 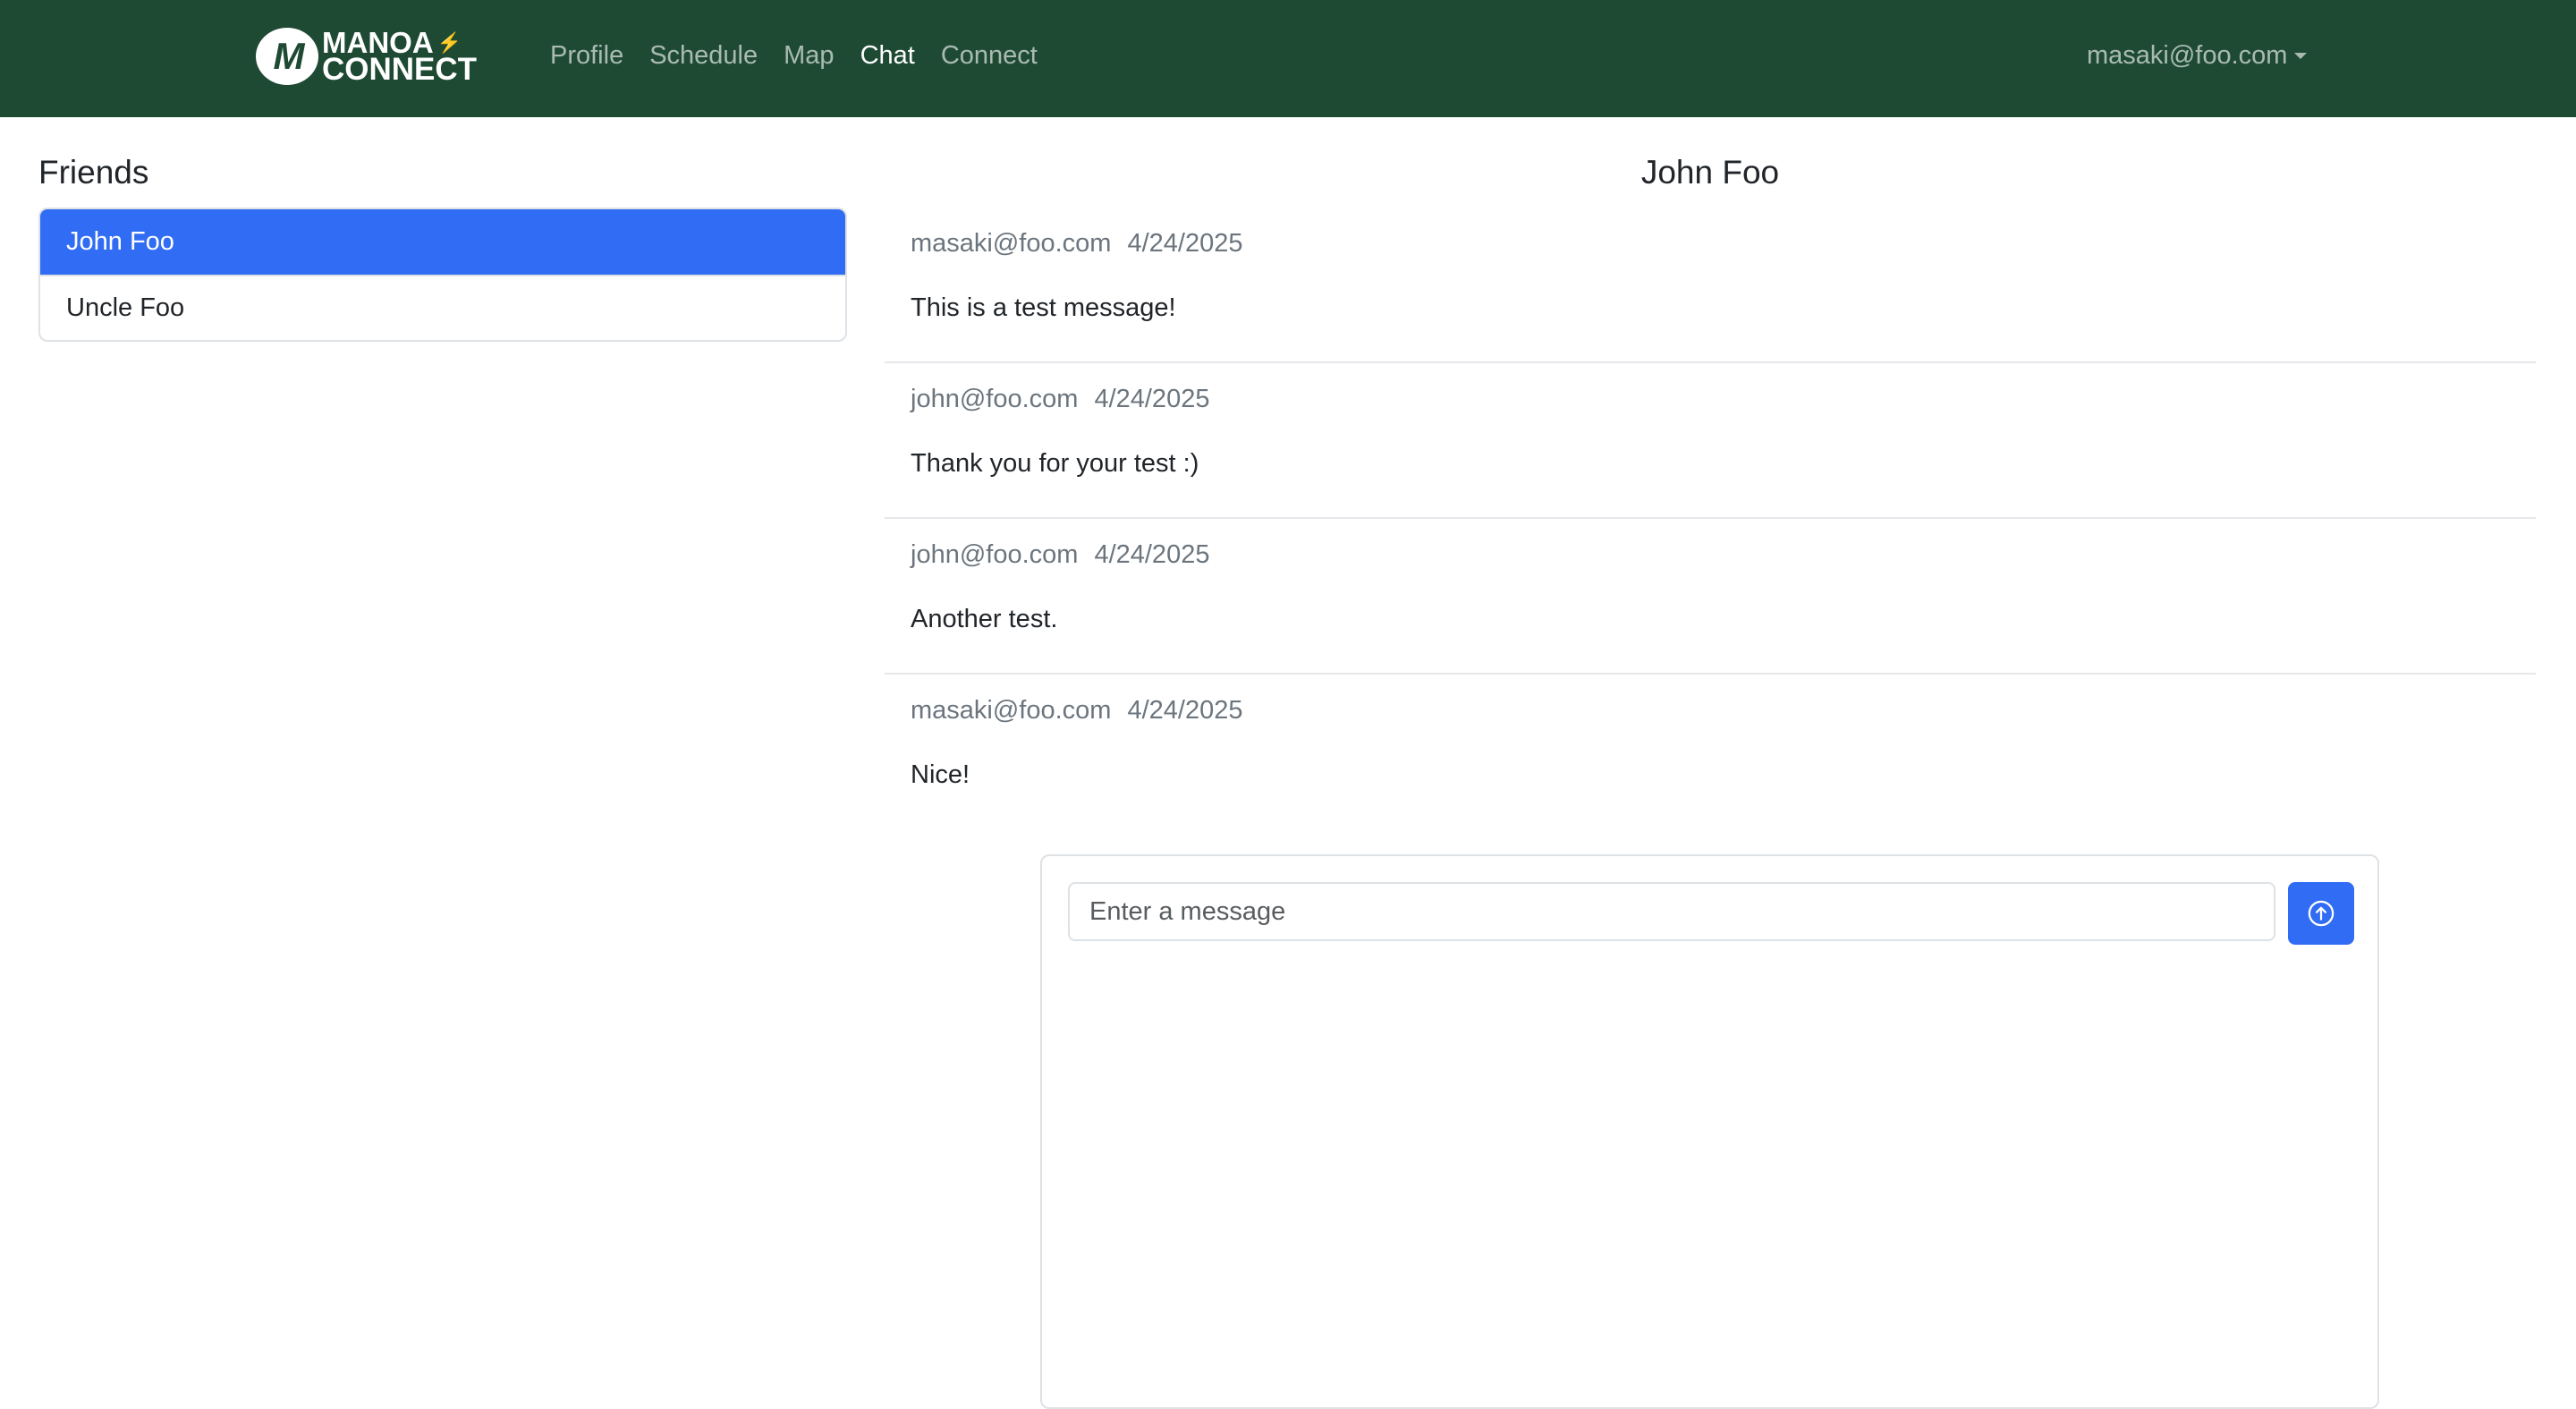 I want to click on friend-item-uncle-foo: Uncle Foo, so click(x=442, y=307).